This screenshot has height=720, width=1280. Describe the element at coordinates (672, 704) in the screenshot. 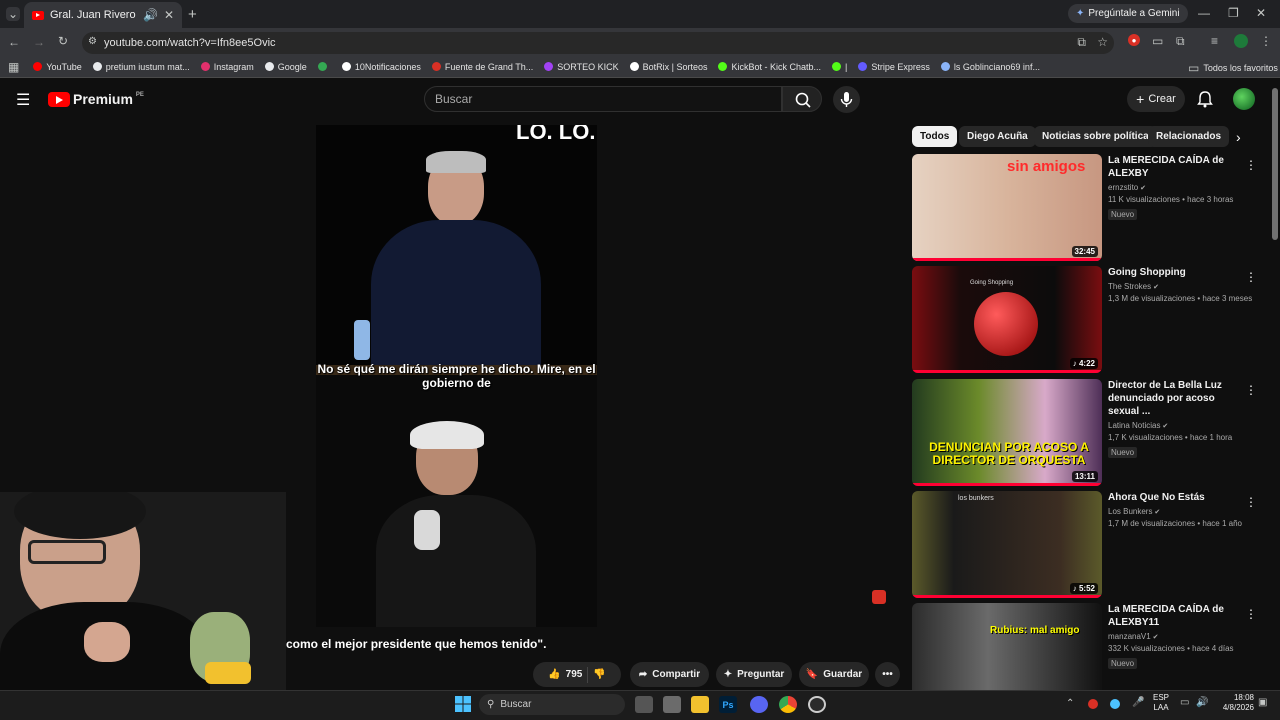

I see `taskbar-app-icon` at that location.